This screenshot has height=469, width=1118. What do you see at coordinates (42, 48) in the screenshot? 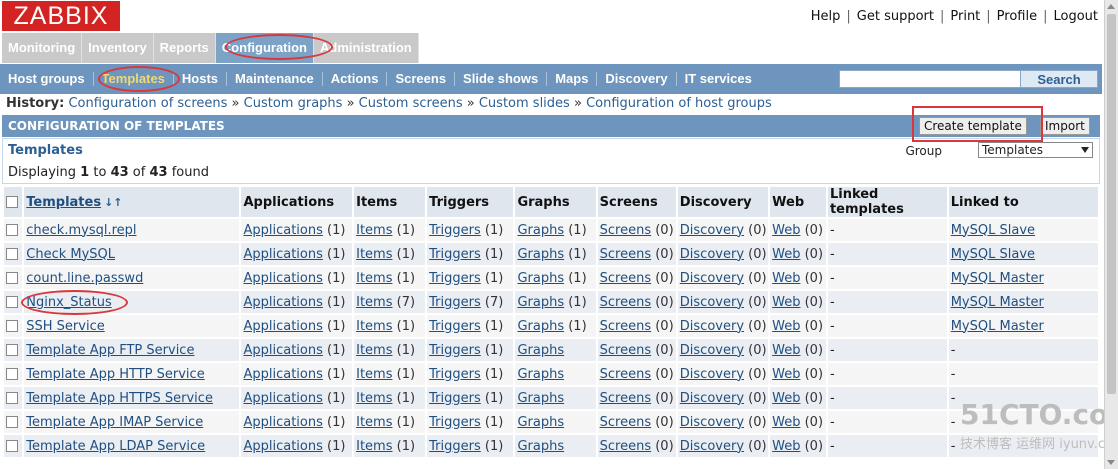
I see `menu-monitoring: Monitoring` at bounding box center [42, 48].